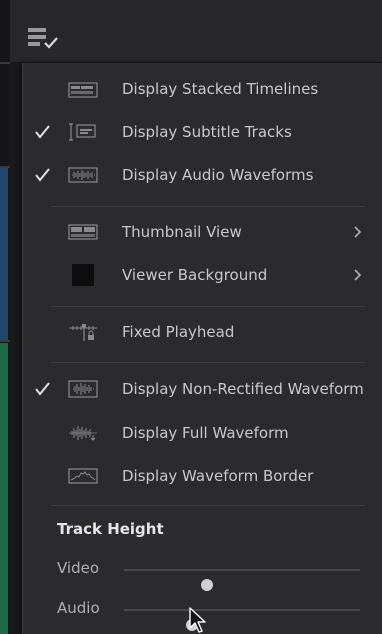 Image resolution: width=382 pixels, height=634 pixels. Describe the element at coordinates (83, 90) in the screenshot. I see `stacked-timelines-icon` at that location.